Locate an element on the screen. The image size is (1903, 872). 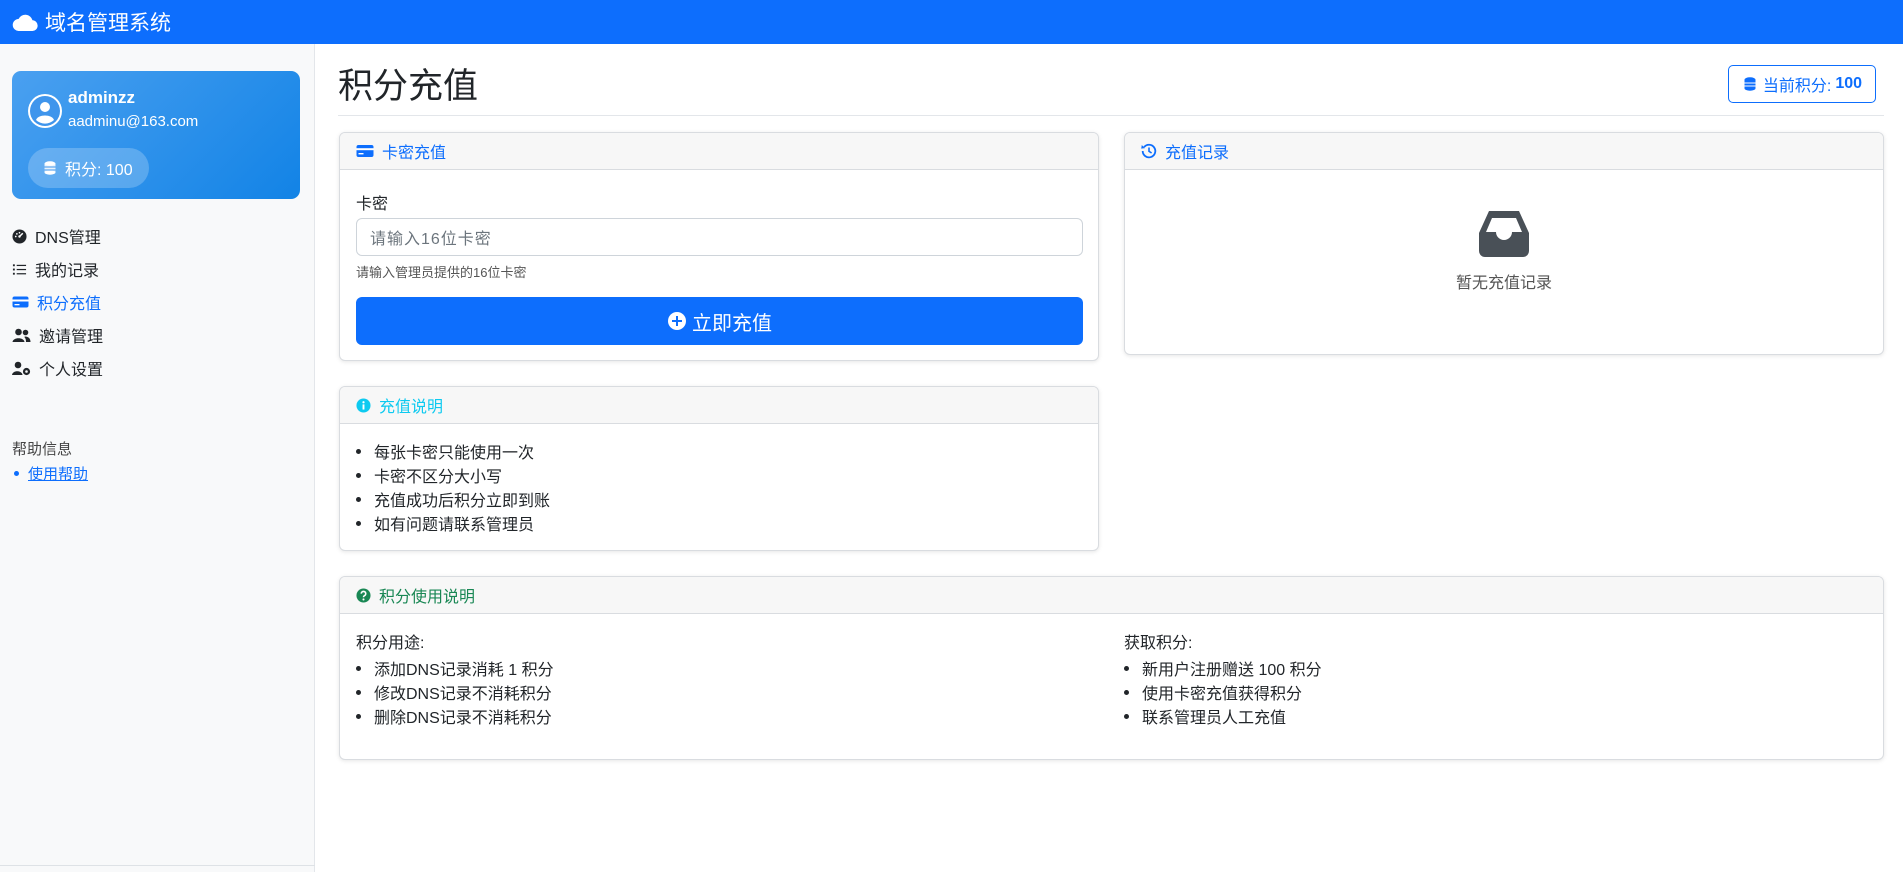
sidebar-item-recharge: 积分充值 is located at coordinates (56, 302).